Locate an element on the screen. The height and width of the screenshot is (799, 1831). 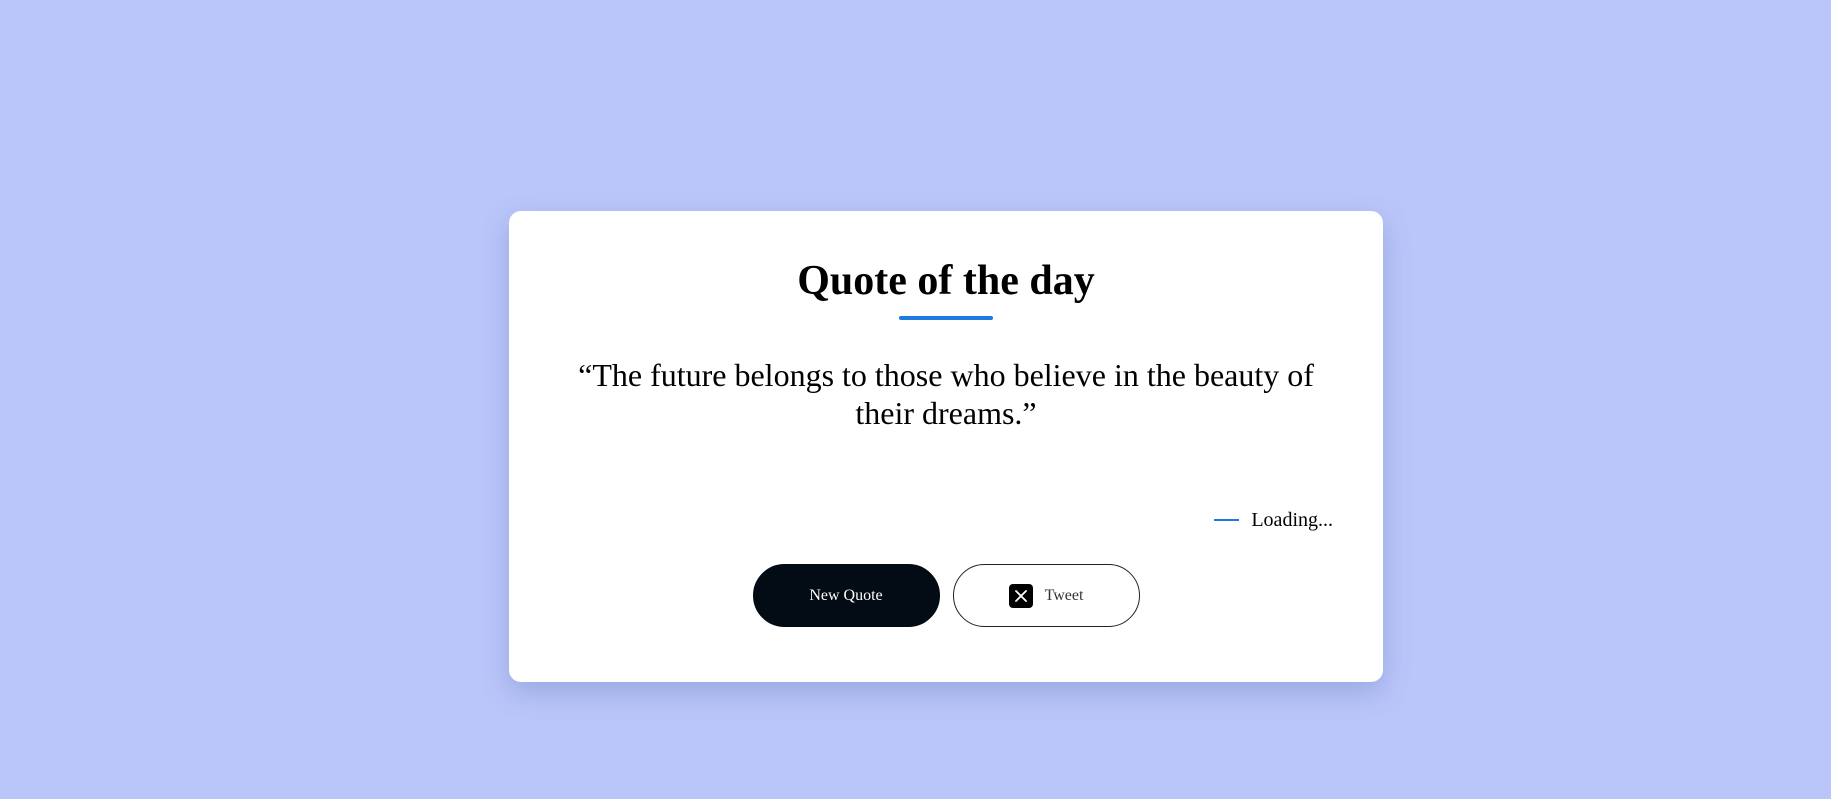
title-underline is located at coordinates (946, 318).